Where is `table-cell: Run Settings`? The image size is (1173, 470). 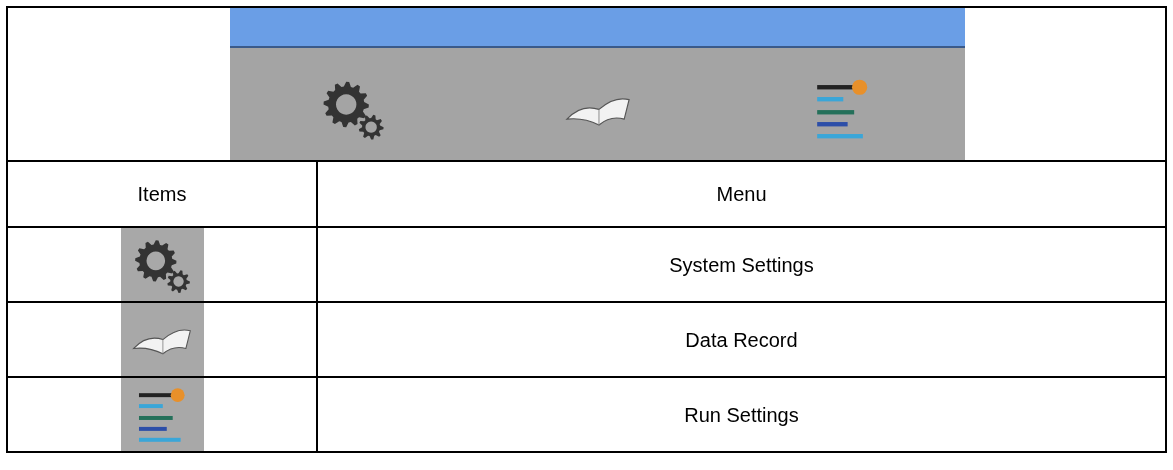
table-cell: Run Settings is located at coordinates (741, 413).